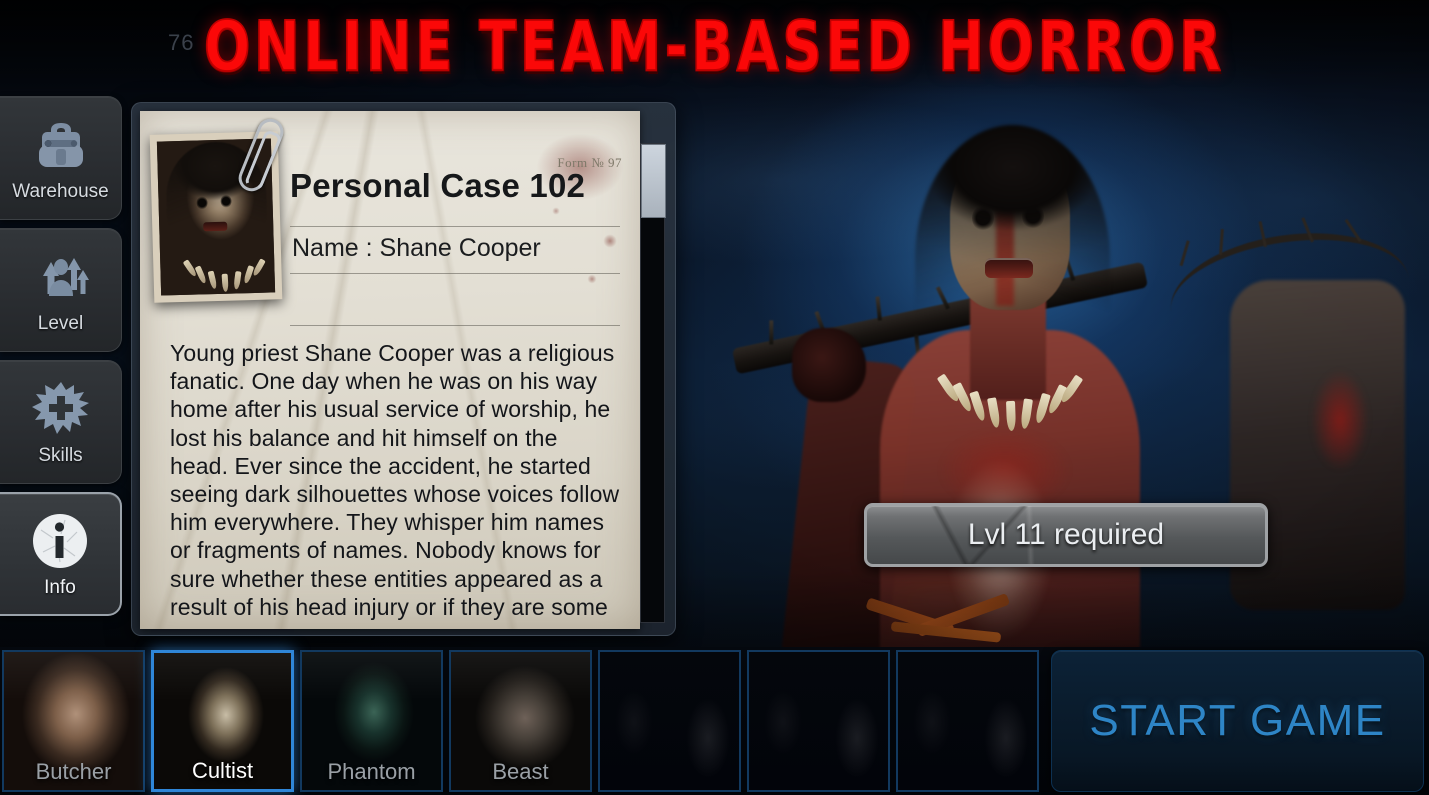 The height and width of the screenshot is (795, 1429). I want to click on scrollbar-thumb, so click(653, 181).